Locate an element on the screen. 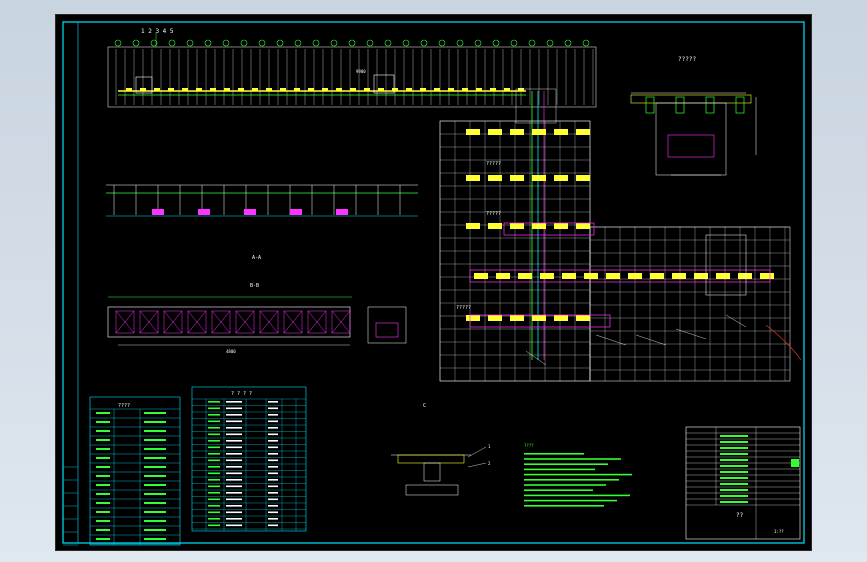 The height and width of the screenshot is (562, 867). title-block-scale: 1:?? is located at coordinates (779, 531).